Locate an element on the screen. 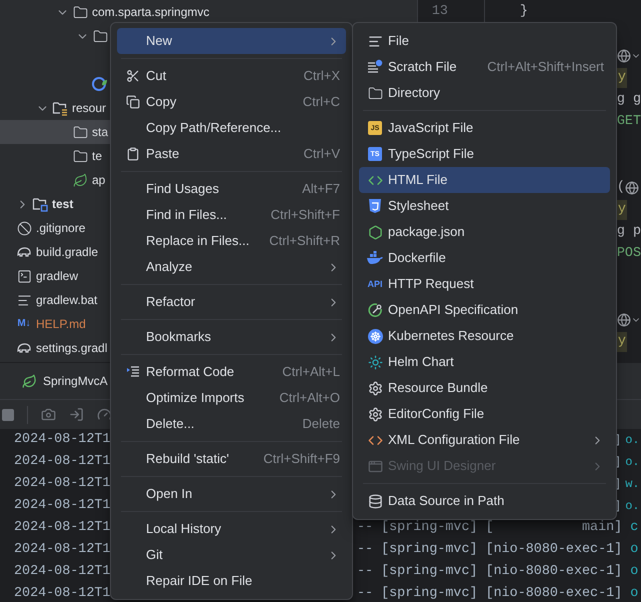 The image size is (641, 602). tree-label: settings.gradl is located at coordinates (72, 348).